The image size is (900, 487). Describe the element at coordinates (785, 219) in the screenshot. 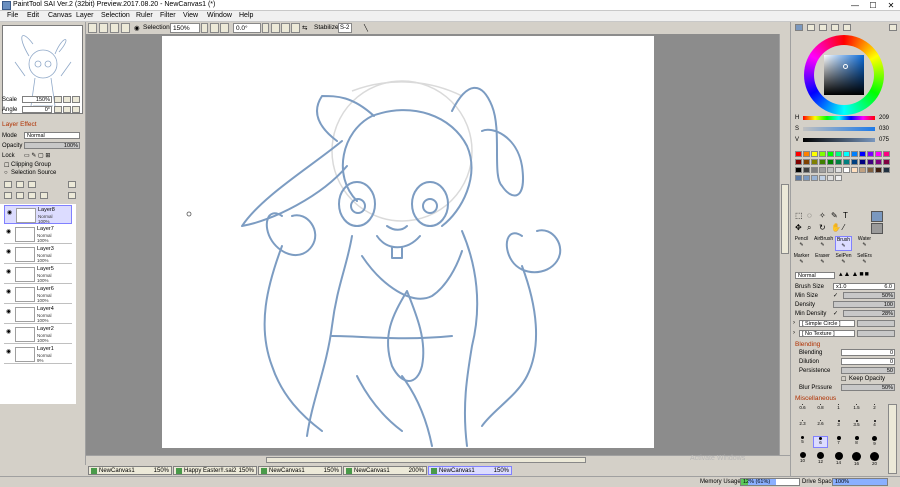

I see `vertical-scroll-thumb` at that location.